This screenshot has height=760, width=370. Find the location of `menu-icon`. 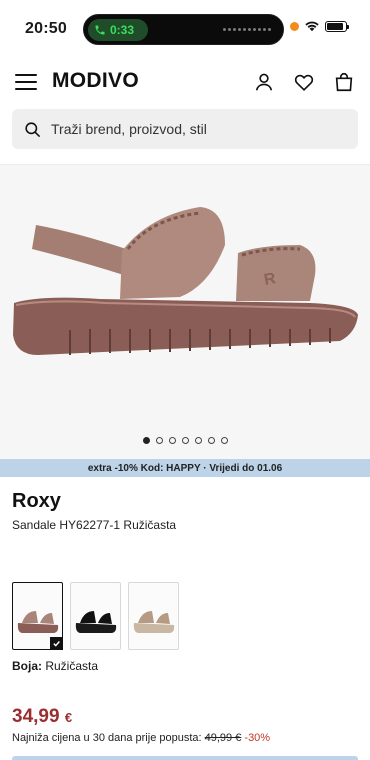

menu-icon is located at coordinates (26, 82).